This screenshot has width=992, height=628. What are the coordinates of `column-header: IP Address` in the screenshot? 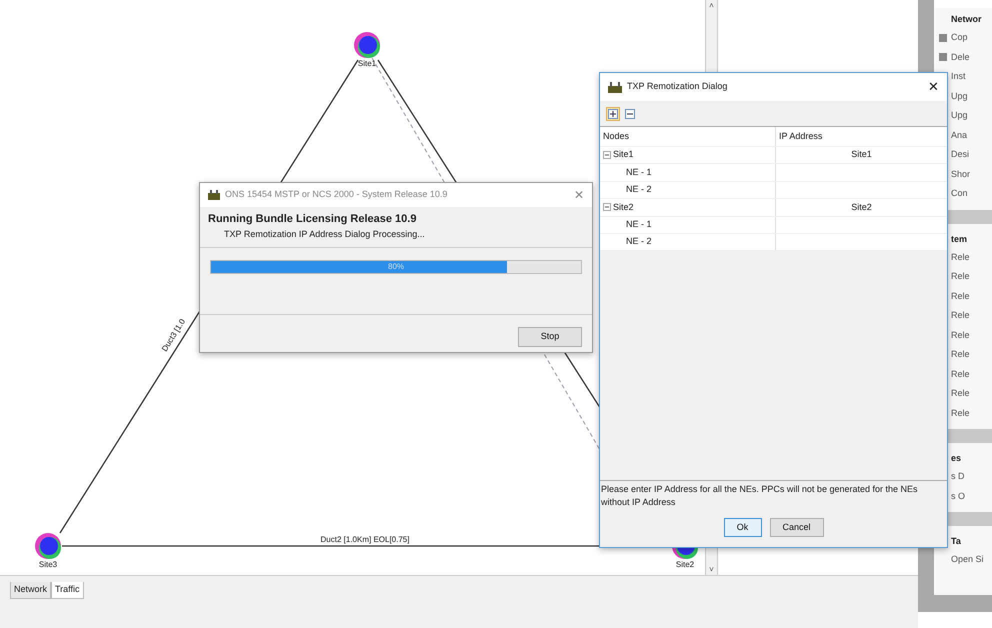 It's located at (800, 136).